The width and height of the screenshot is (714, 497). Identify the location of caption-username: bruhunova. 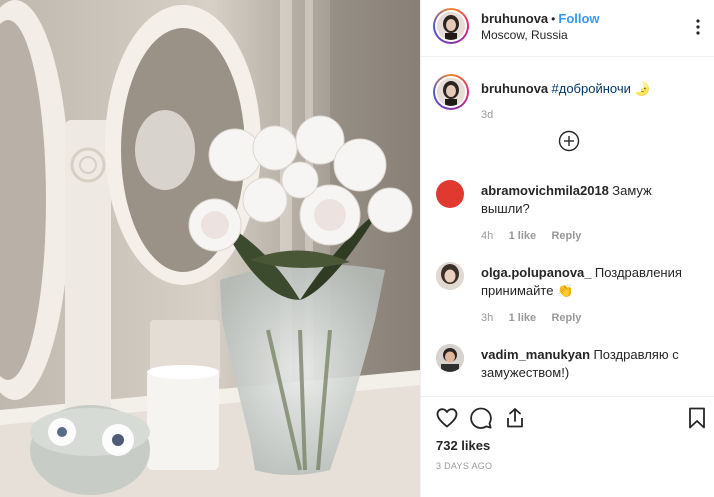
(514, 88).